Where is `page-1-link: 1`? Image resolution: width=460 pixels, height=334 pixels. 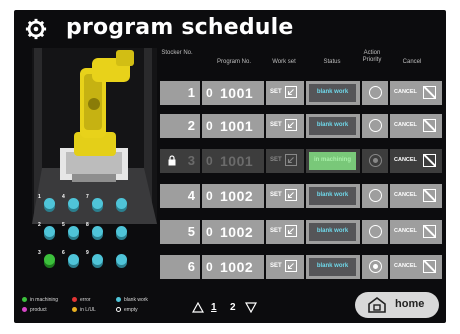
page-1-link: 1 is located at coordinates (214, 307).